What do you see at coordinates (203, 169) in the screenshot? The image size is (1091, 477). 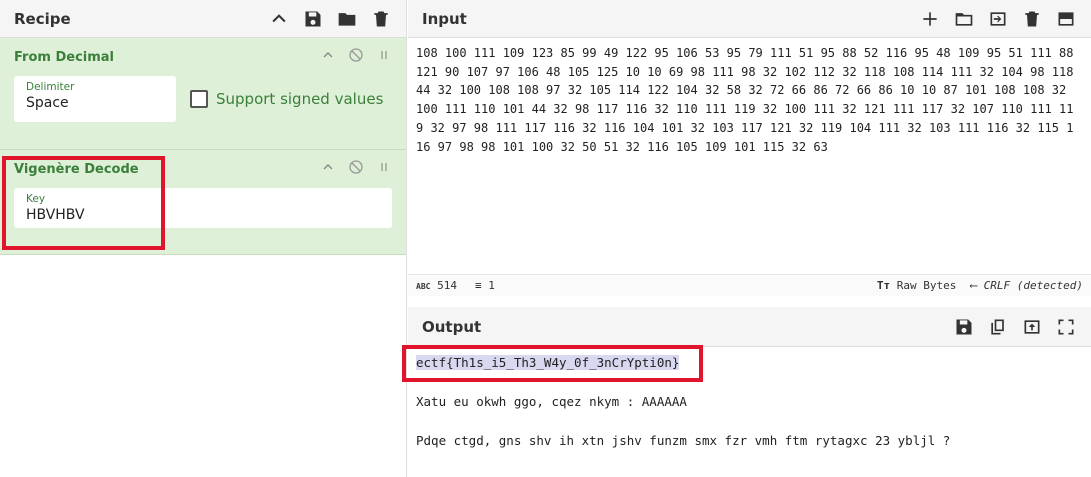 I see `operation-header: Vigenère Decode` at bounding box center [203, 169].